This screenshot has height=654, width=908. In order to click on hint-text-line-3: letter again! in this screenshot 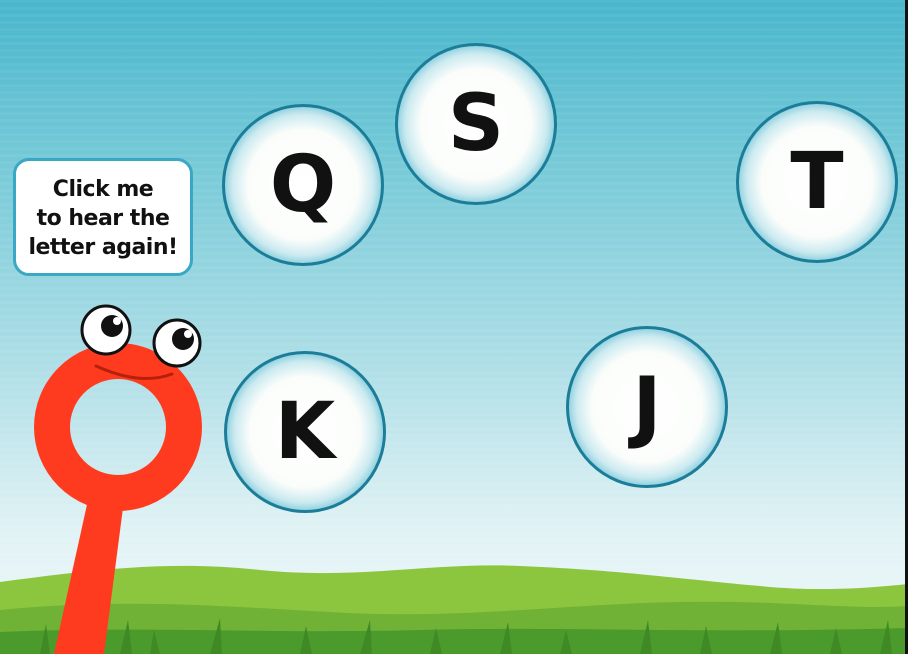, I will do `click(103, 247)`.